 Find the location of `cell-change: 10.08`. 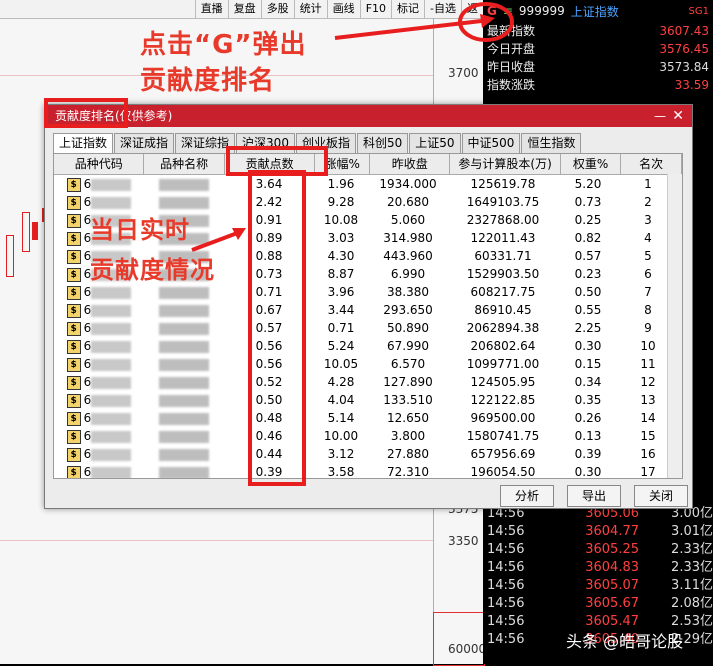

cell-change: 10.08 is located at coordinates (341, 220).